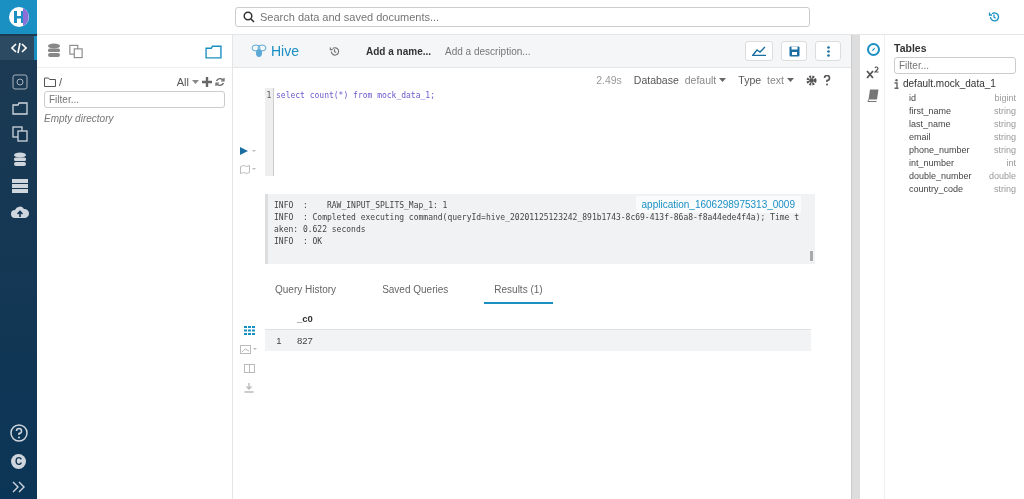 The image size is (1024, 499). I want to click on server-icon, so click(20, 186).